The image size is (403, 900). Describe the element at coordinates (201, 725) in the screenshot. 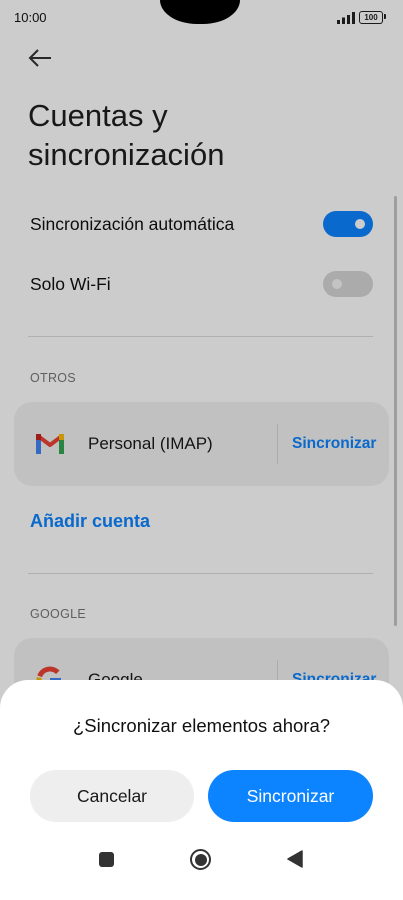

I see `dialog-question: ¿Sincronizar elementos ahora?` at that location.